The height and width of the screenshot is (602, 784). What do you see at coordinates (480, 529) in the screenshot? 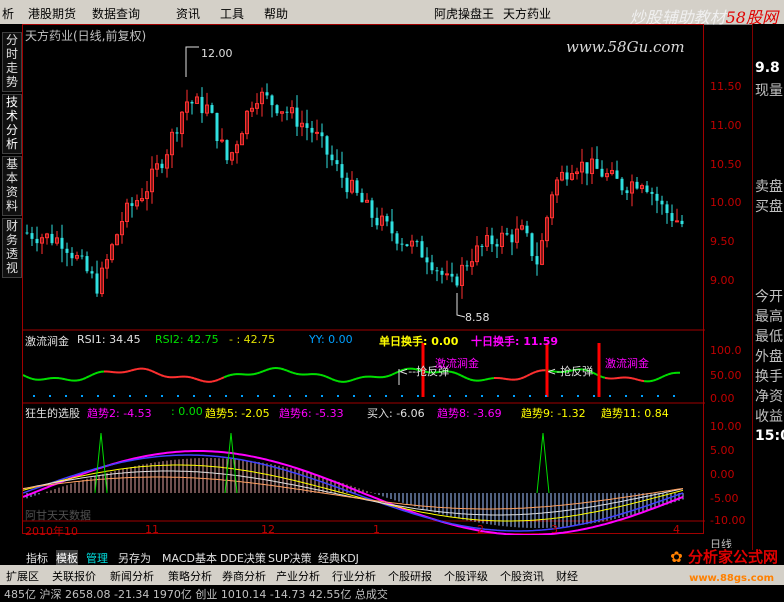
I see `time-label-feb: 2` at bounding box center [480, 529].